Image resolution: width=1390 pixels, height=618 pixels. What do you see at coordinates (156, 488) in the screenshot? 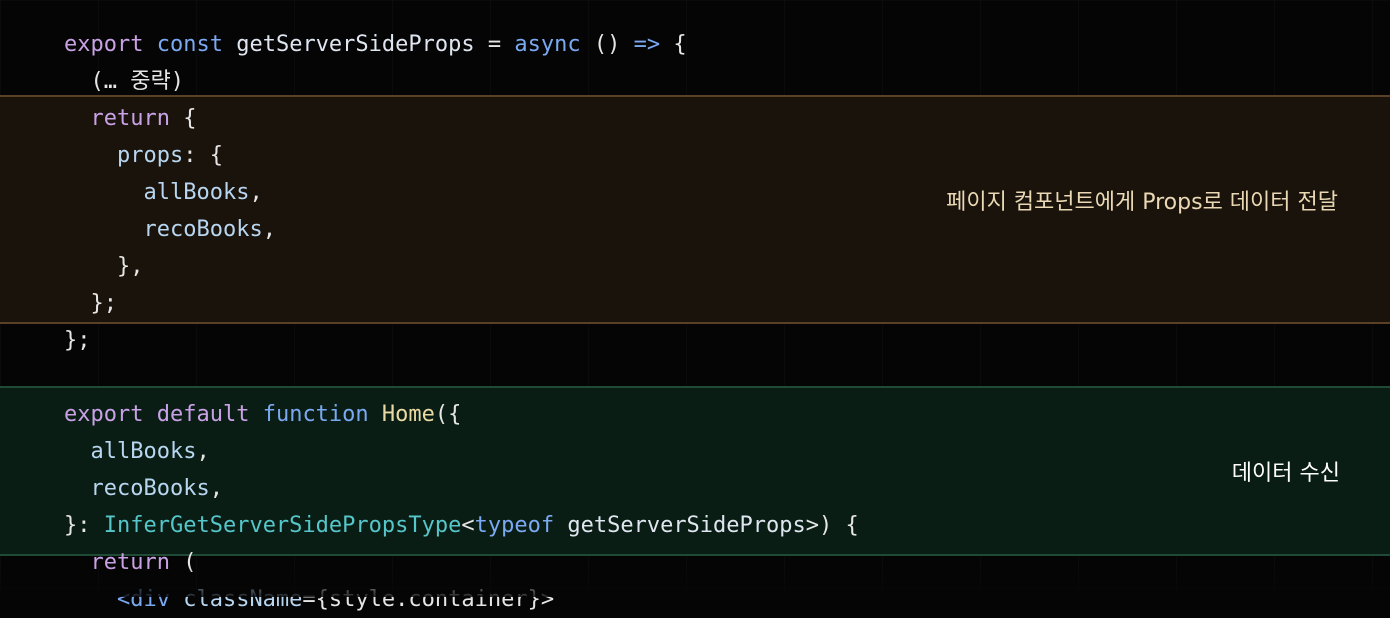
I see `code-line-13: recoBooks,` at bounding box center [156, 488].